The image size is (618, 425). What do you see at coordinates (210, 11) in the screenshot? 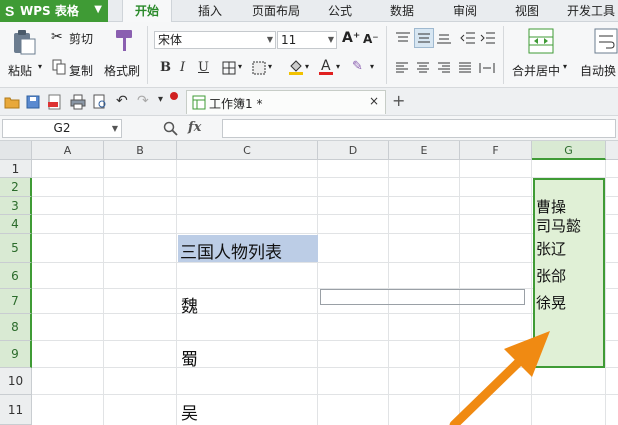
I see `tab-insert: 插入` at bounding box center [210, 11].